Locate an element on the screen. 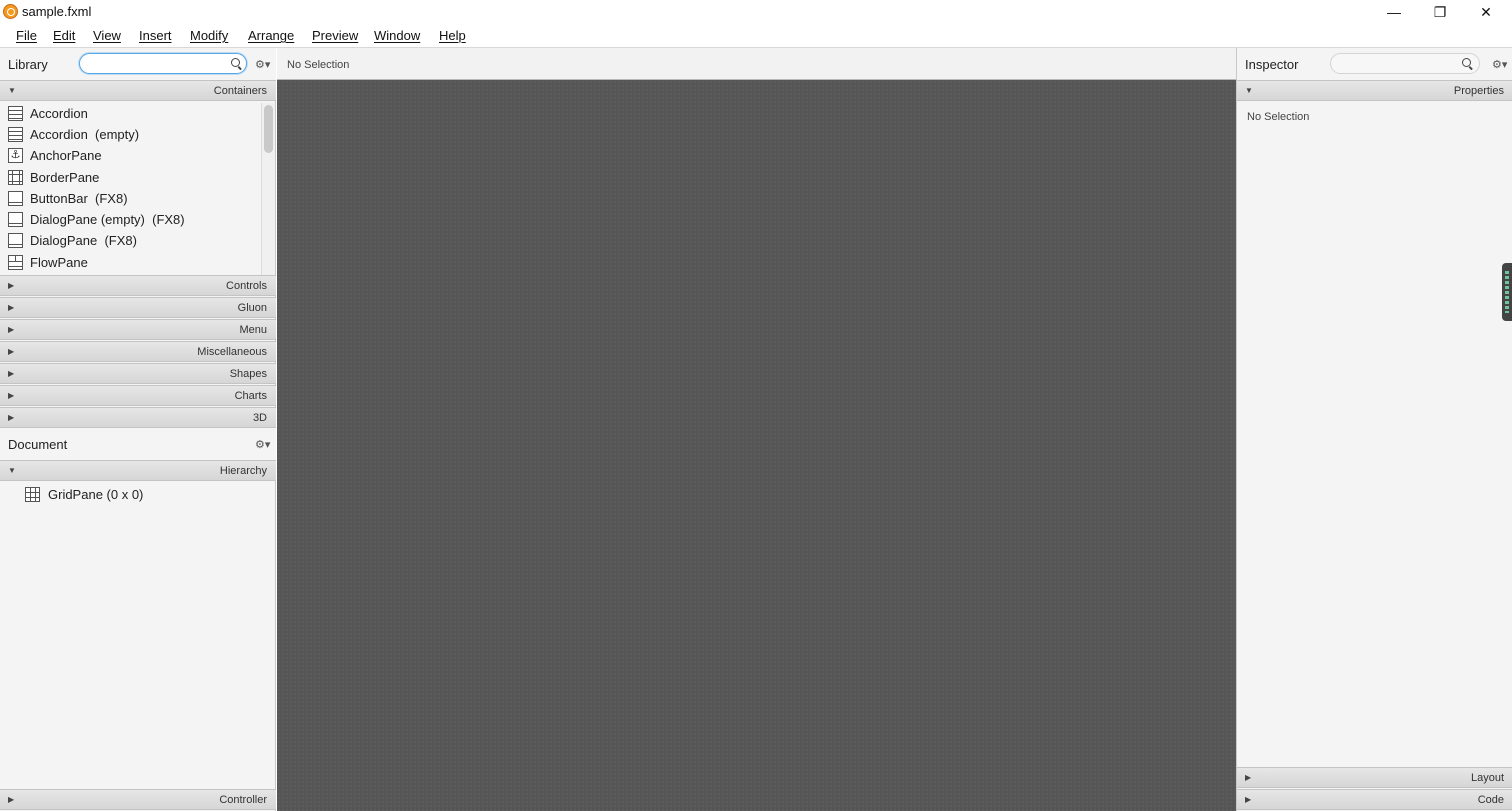  section-label: Code is located at coordinates (1490, 800).